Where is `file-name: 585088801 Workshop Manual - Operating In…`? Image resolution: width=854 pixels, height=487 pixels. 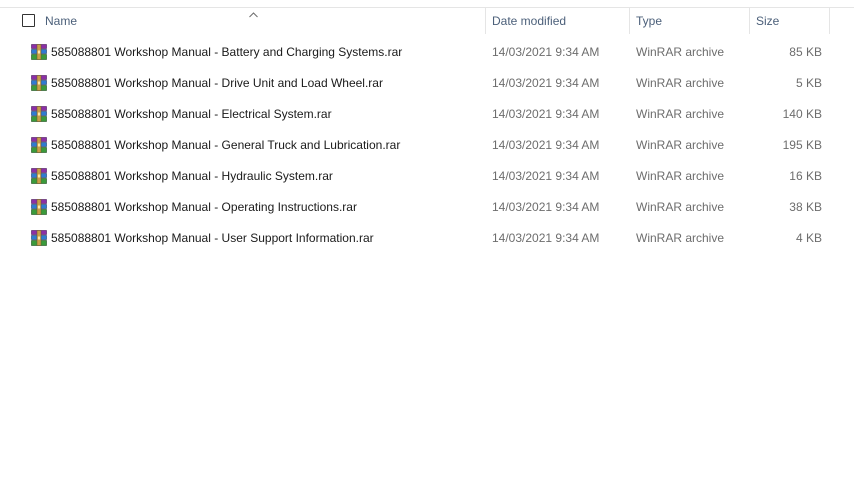 file-name: 585088801 Workshop Manual - Operating In… is located at coordinates (204, 207).